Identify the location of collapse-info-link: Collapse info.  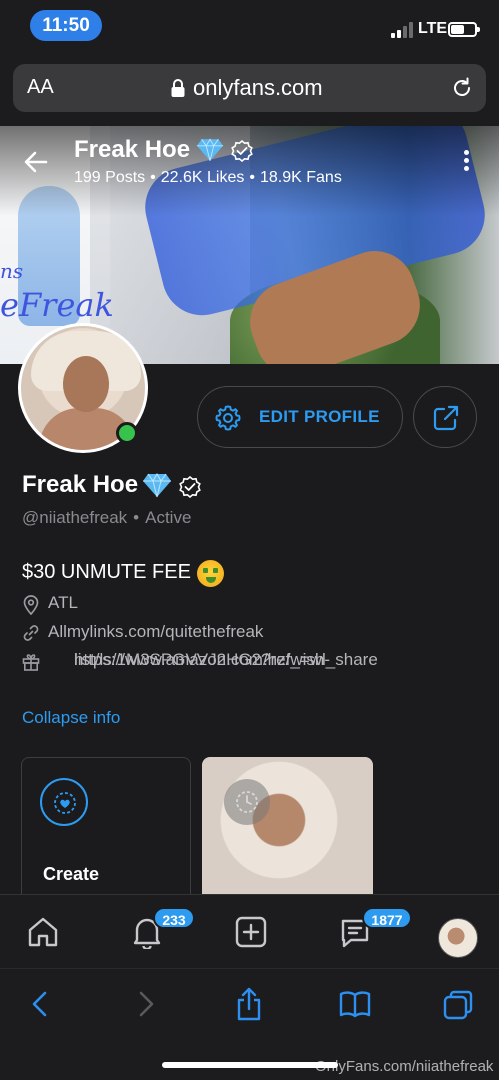
(71, 718).